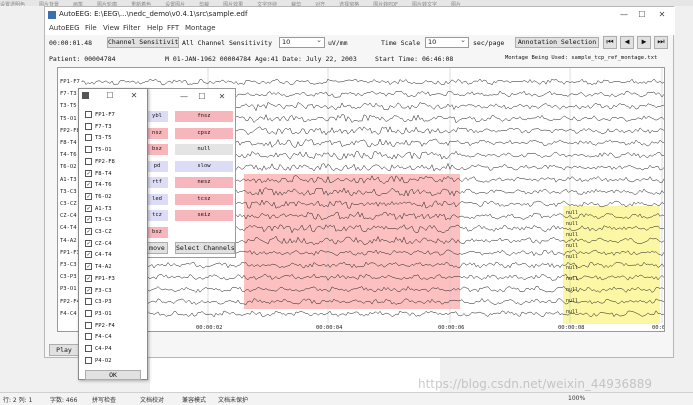  I want to click on minimize-icon: —, so click(184, 97).